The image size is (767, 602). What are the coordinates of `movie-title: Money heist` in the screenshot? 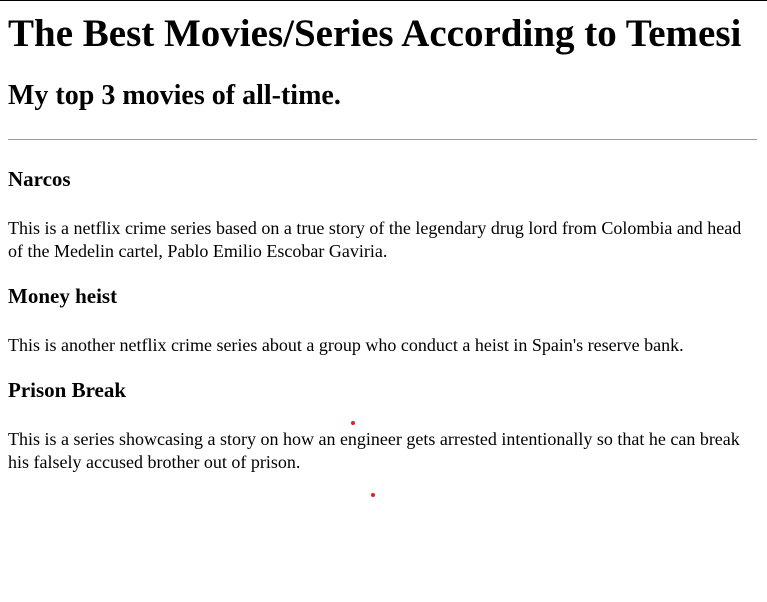 It's located at (63, 296).